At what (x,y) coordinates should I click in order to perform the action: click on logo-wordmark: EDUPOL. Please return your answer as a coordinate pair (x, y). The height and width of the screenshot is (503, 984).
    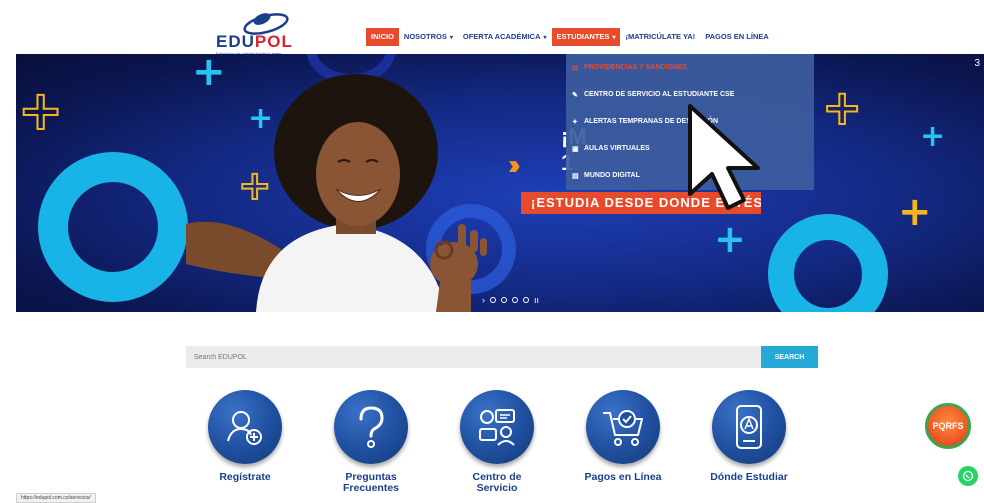
    Looking at the image, I should click on (254, 41).